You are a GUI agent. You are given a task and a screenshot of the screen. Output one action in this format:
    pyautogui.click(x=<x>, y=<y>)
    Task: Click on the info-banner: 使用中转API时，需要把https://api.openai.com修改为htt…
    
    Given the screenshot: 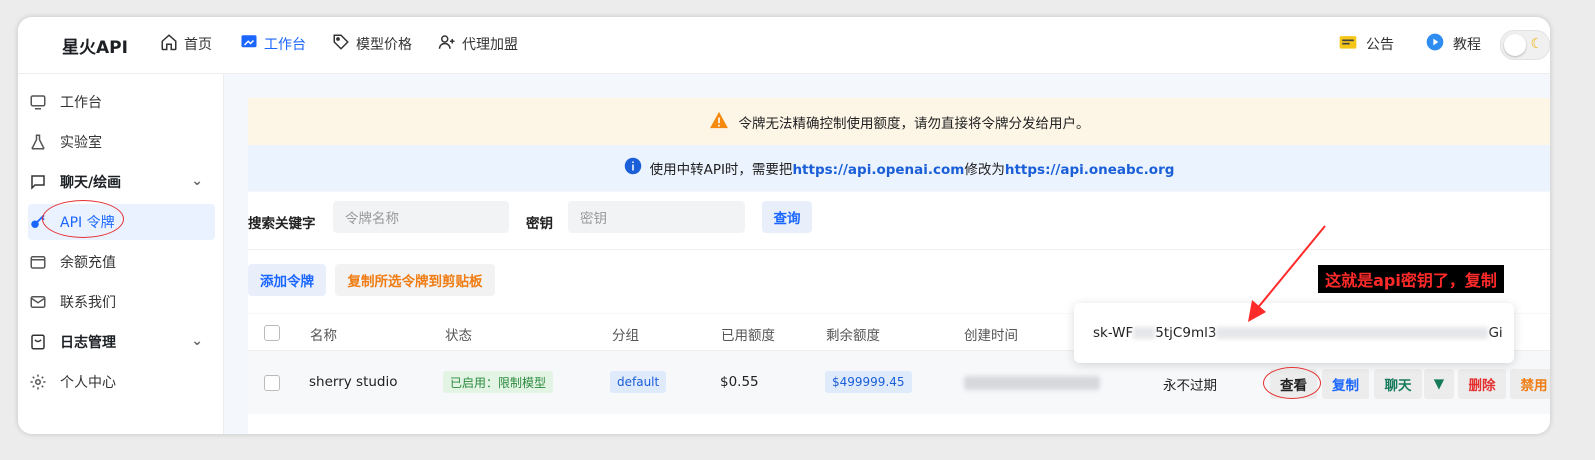 What is the action you would take?
    pyautogui.click(x=899, y=168)
    